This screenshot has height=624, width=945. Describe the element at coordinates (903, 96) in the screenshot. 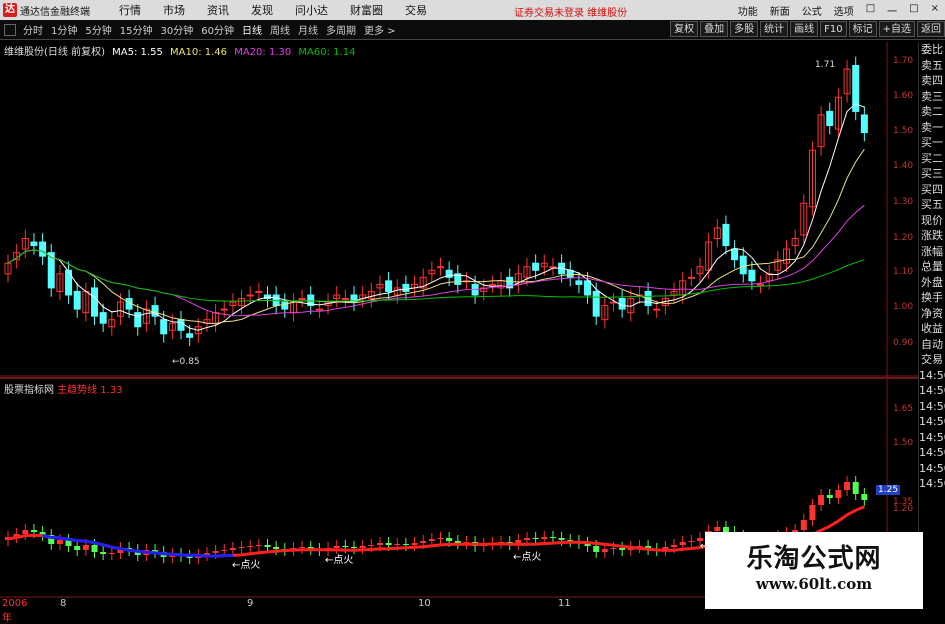

I see `price-tick: 1.60` at that location.